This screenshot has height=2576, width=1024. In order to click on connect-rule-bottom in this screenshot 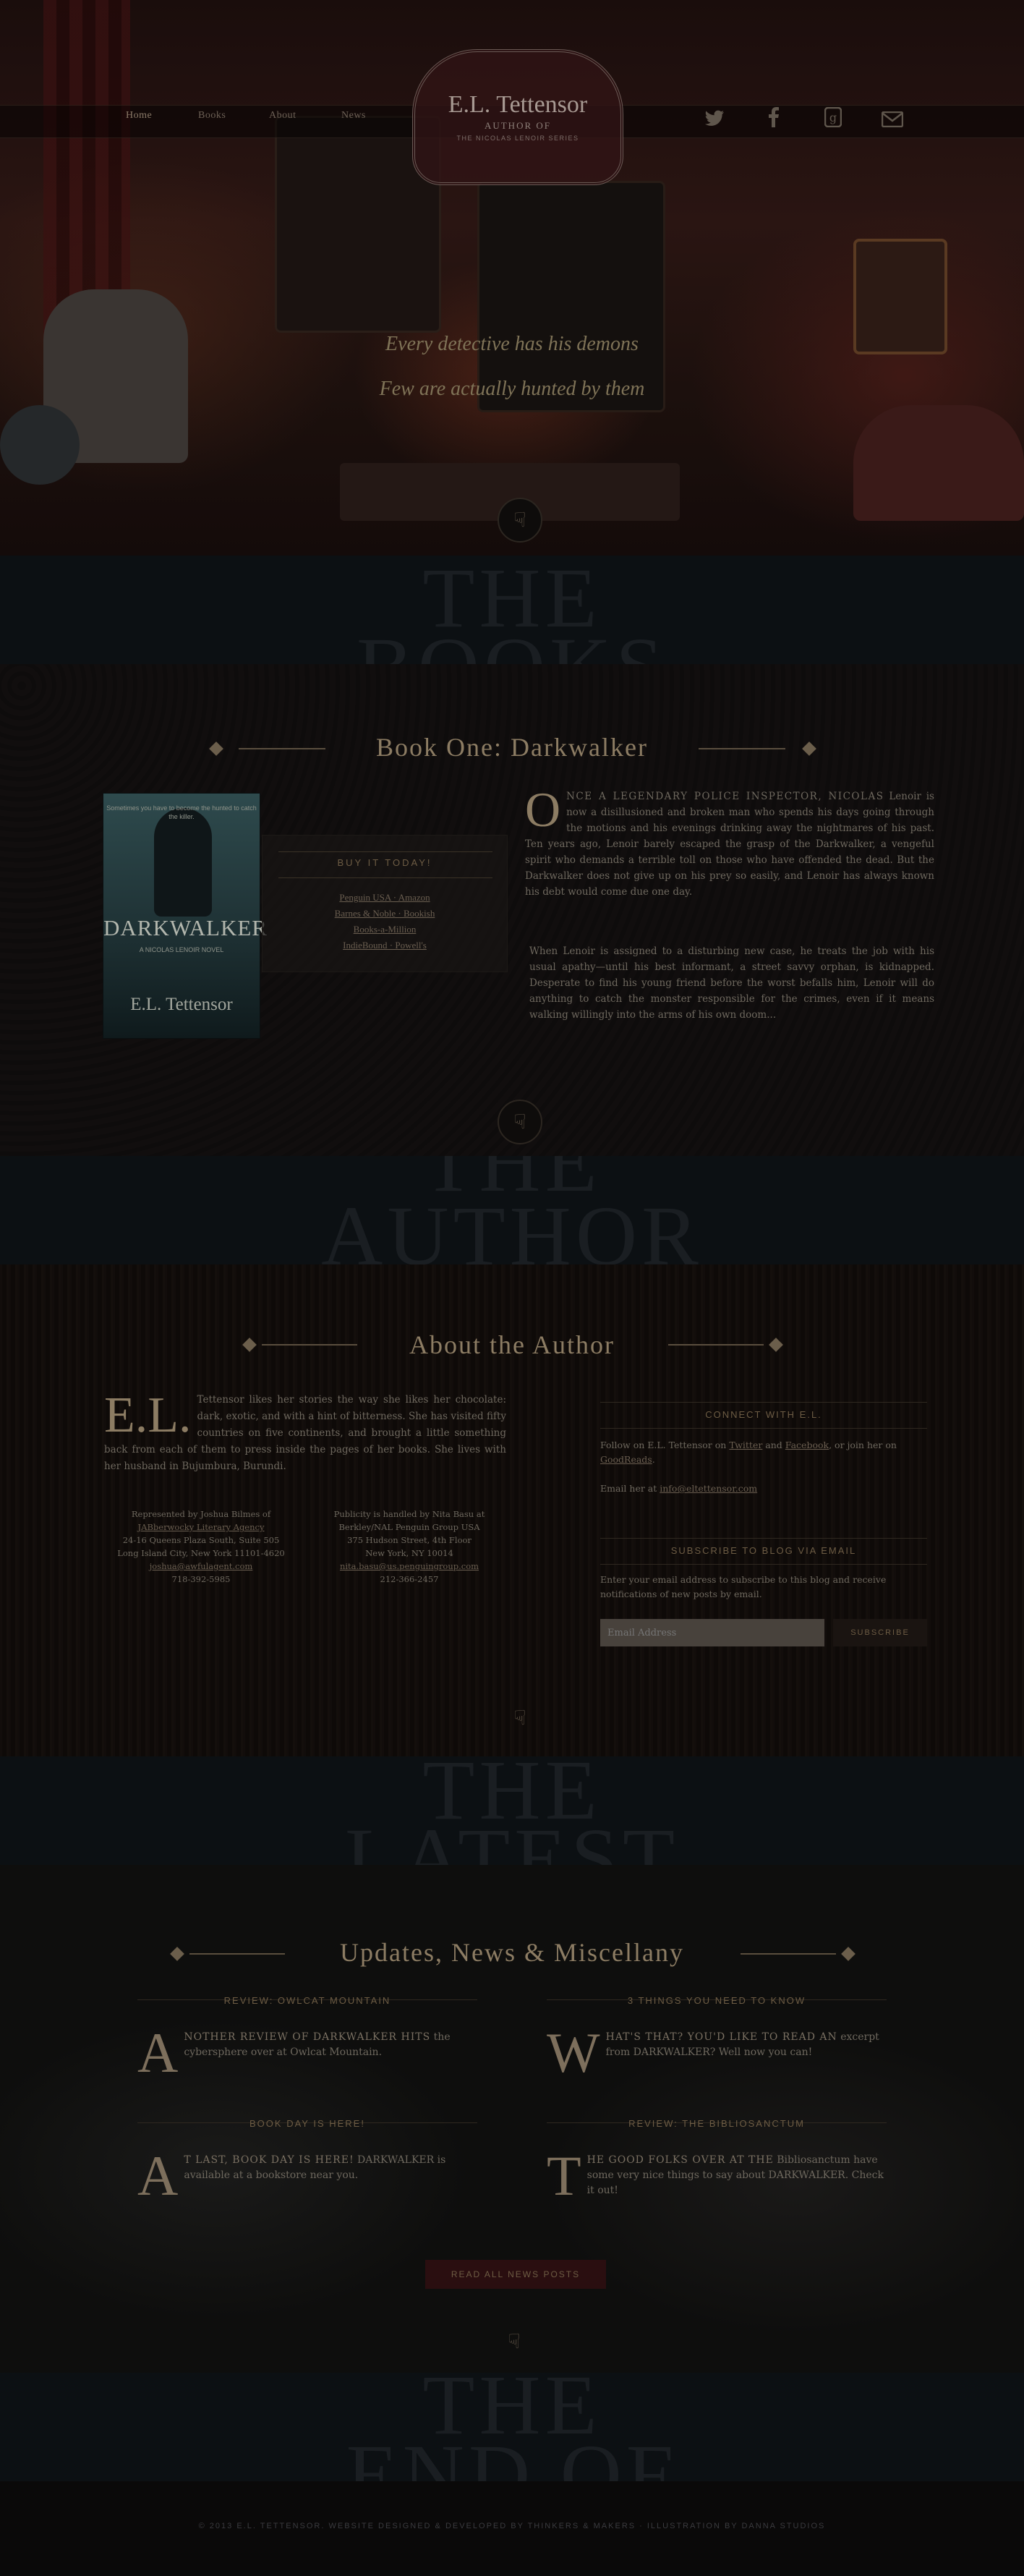, I will do `click(763, 1428)`.